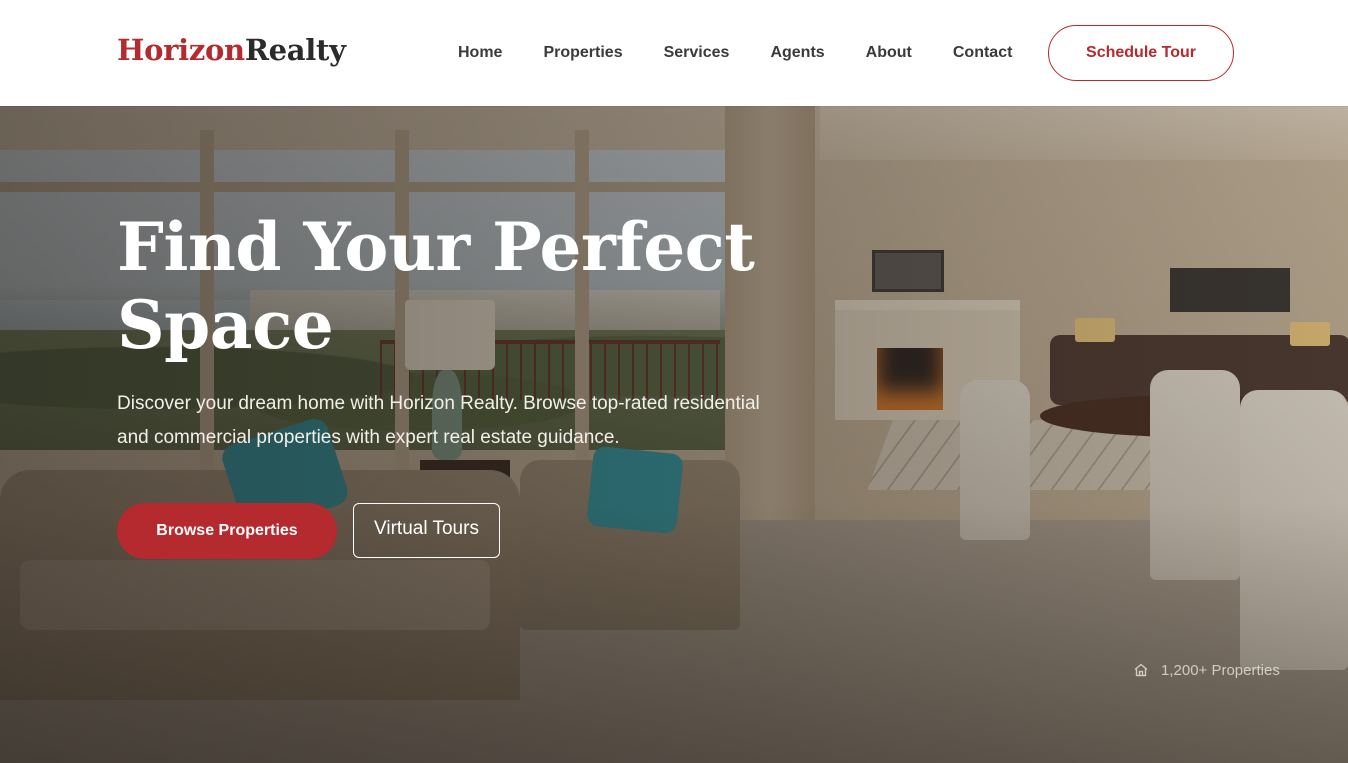 The width and height of the screenshot is (1348, 763). I want to click on properties-stat-label: 1,200+ Properties, so click(1220, 670).